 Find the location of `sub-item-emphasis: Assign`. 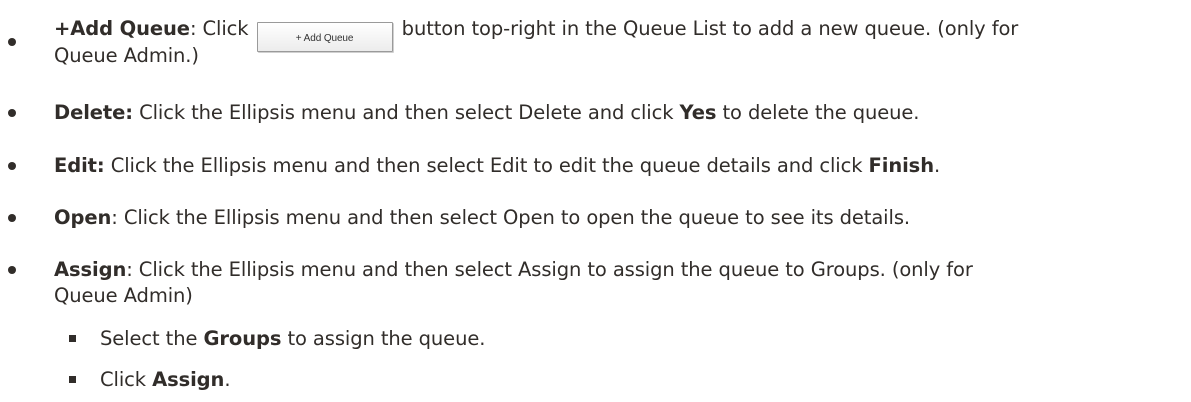

sub-item-emphasis: Assign is located at coordinates (188, 379).